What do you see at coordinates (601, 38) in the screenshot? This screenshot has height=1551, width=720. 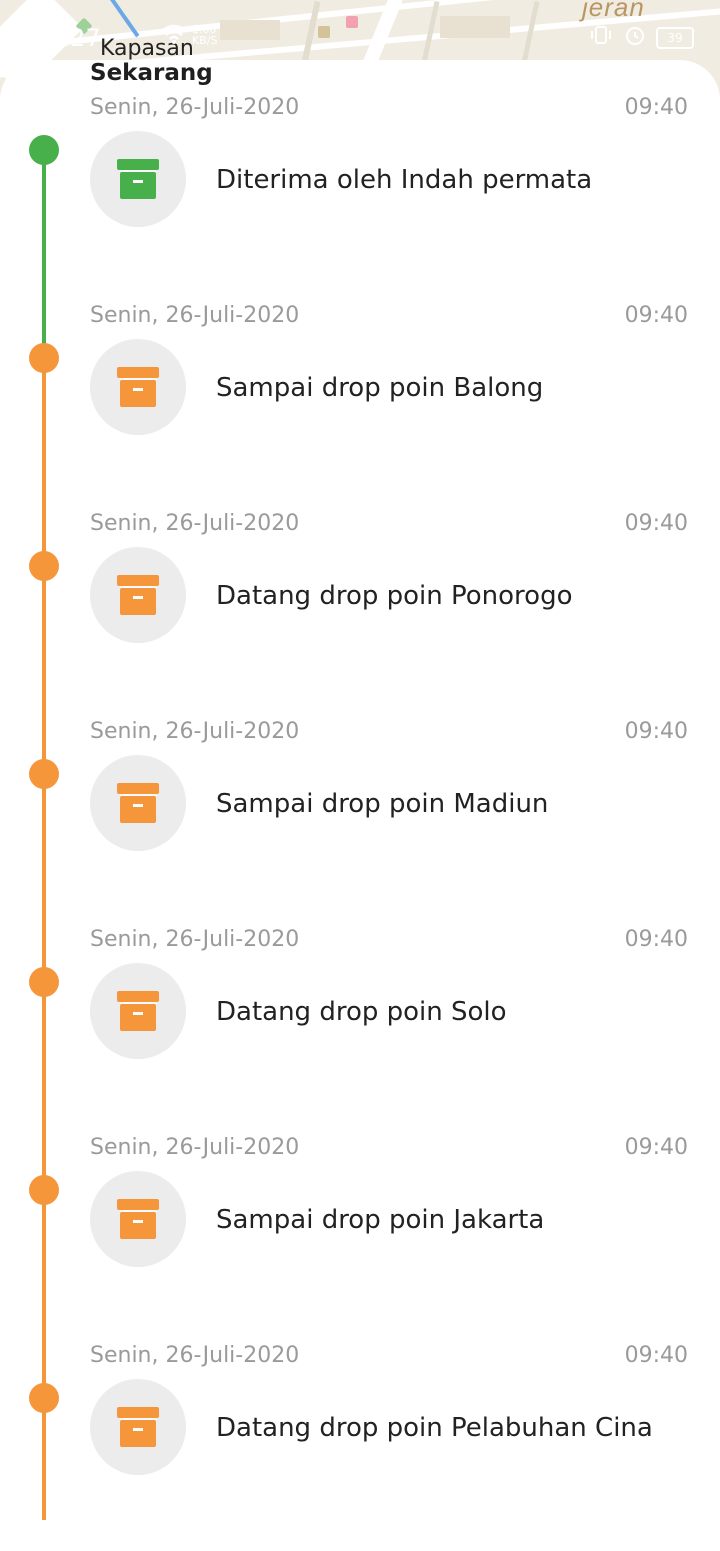 I see `vibrate-icon` at bounding box center [601, 38].